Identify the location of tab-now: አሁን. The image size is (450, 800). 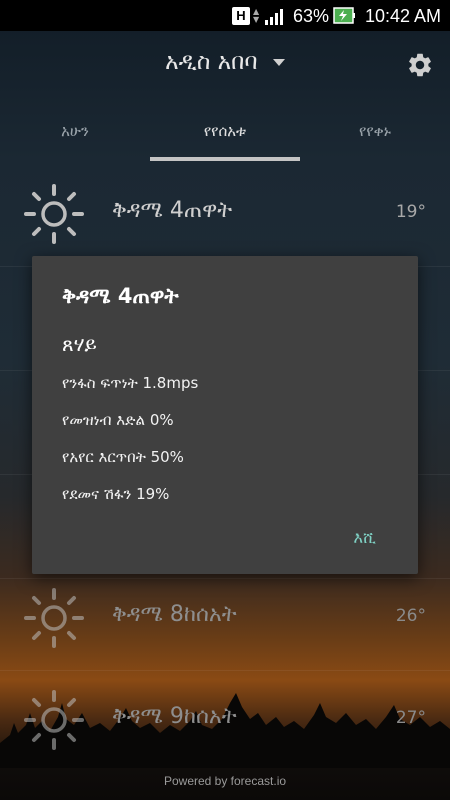
(75, 136).